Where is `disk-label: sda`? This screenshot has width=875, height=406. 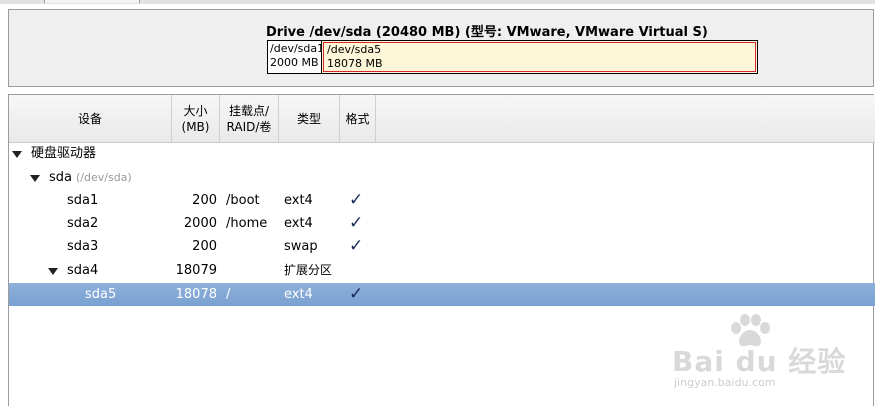
disk-label: sda is located at coordinates (60, 177).